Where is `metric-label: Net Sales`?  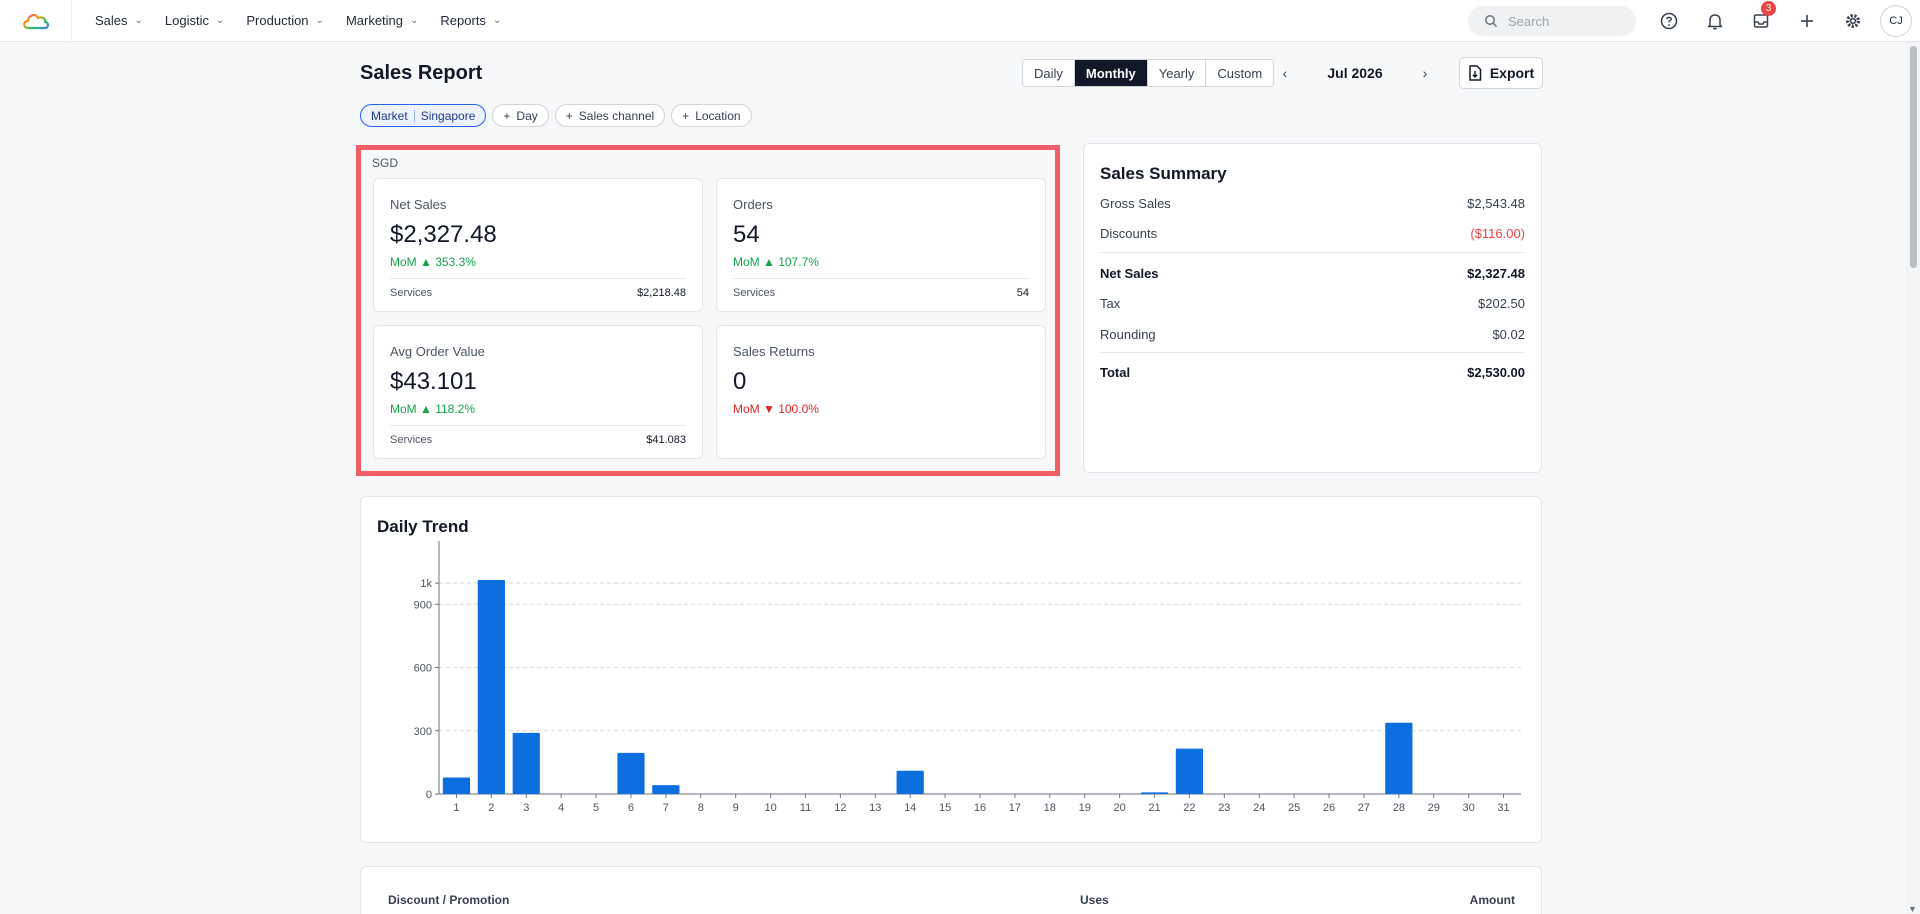
metric-label: Net Sales is located at coordinates (418, 204).